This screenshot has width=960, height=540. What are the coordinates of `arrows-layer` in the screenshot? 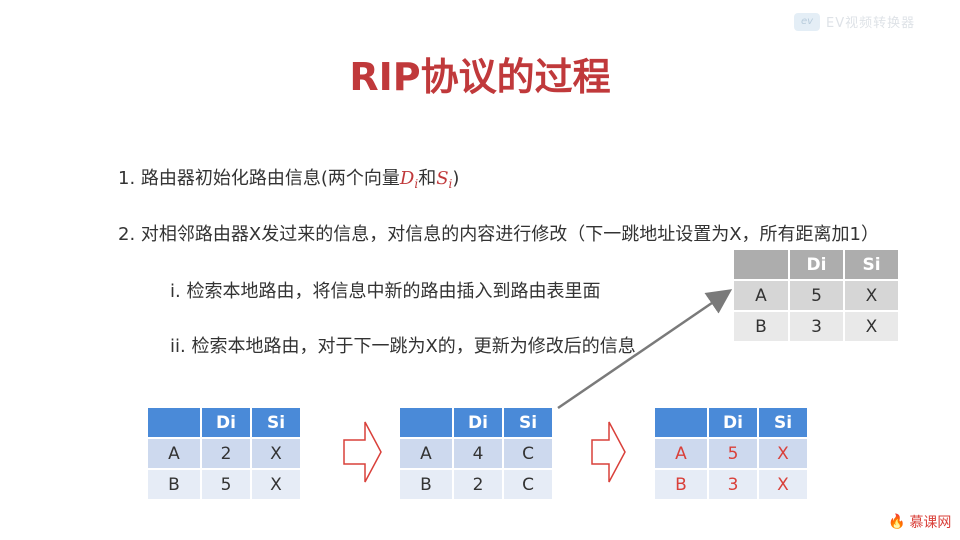 It's located at (538, 386).